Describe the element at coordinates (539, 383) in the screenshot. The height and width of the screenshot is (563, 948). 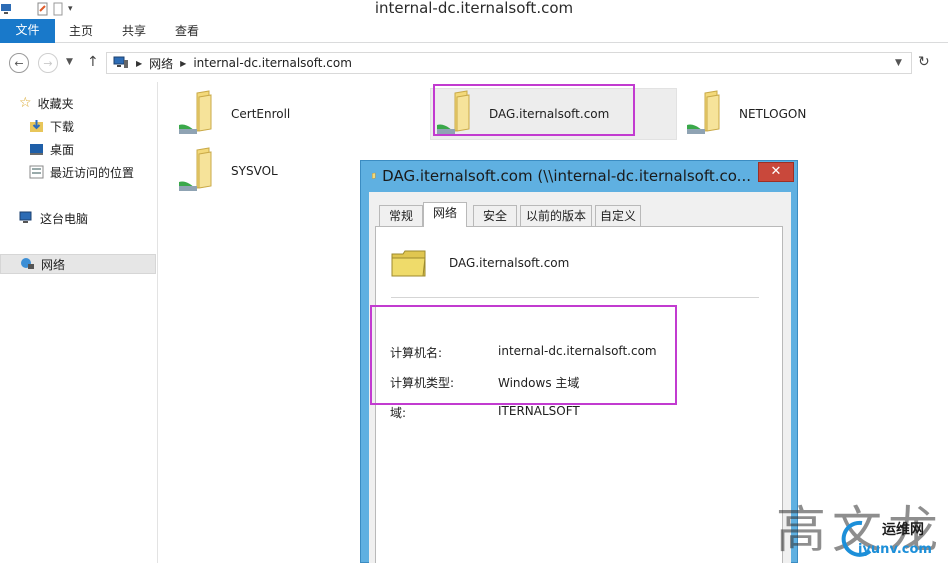
I see `computer-type-value: Windows 主域` at that location.